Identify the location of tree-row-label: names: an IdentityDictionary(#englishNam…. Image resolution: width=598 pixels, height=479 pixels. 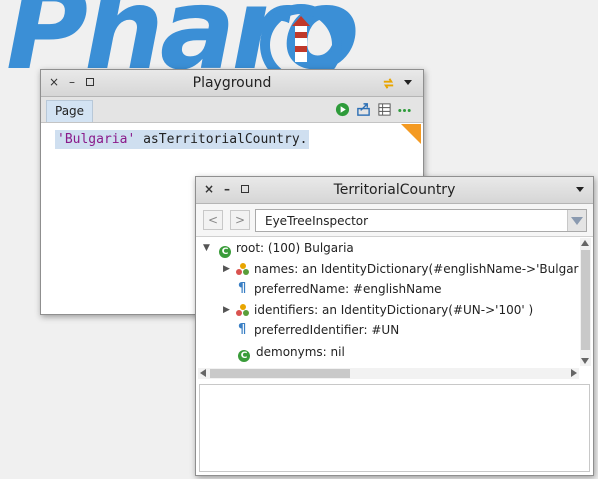
(416, 269).